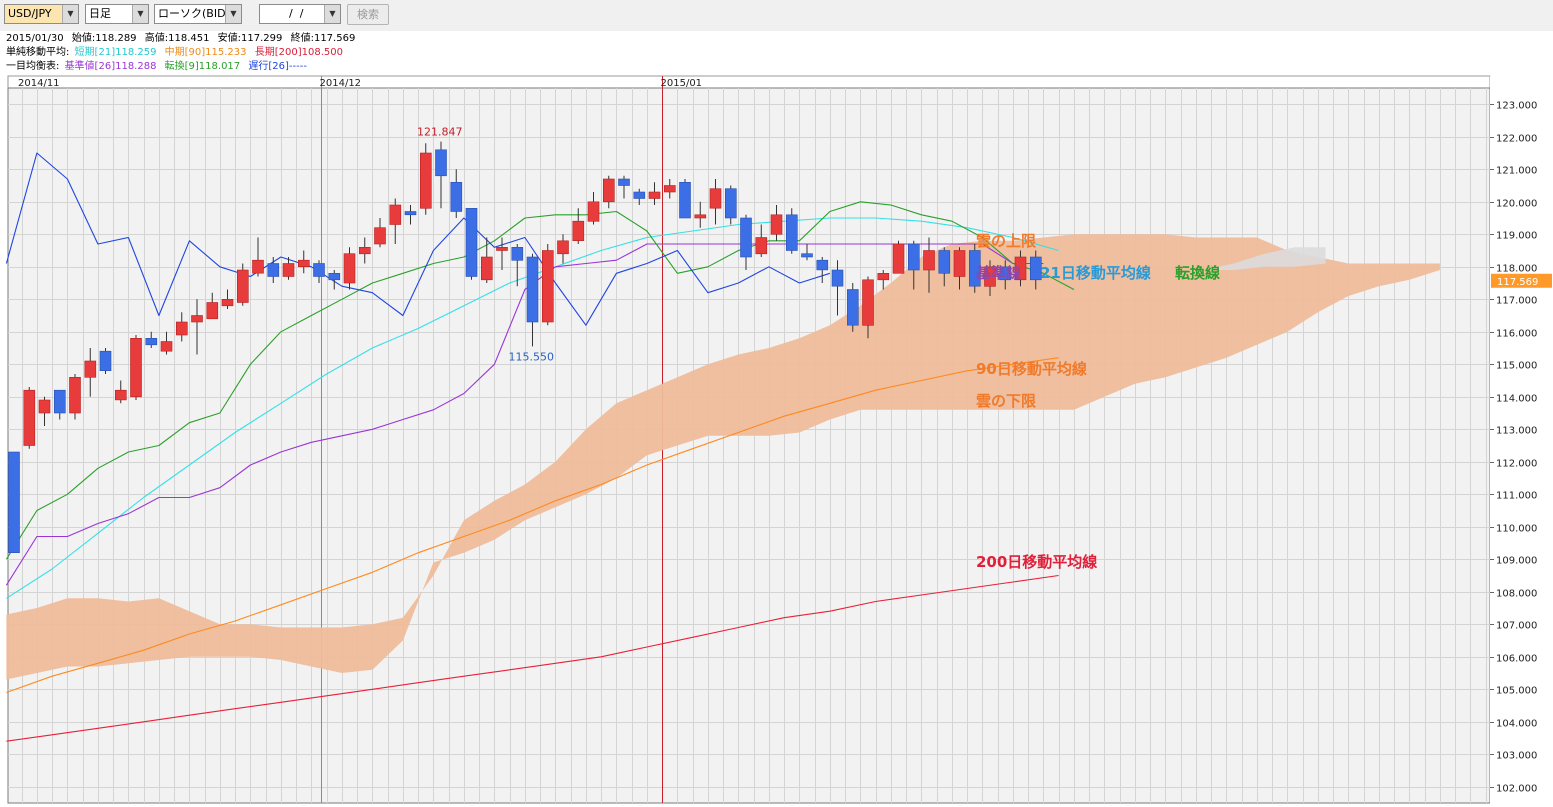 The height and width of the screenshot is (807, 1553). Describe the element at coordinates (1516, 496) in the screenshot. I see `y-tick-label: 111.000` at that location.